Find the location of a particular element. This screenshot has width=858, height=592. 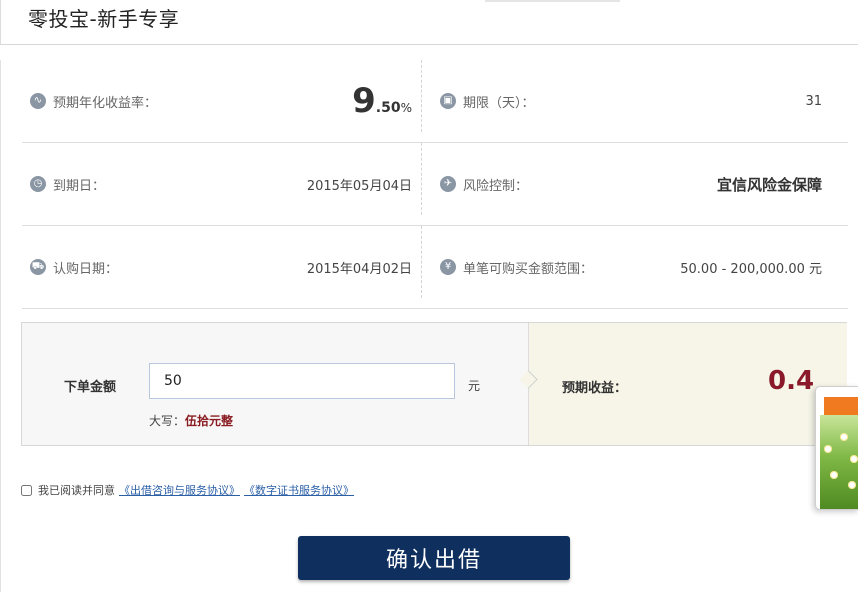

rate-percent: % is located at coordinates (406, 108).